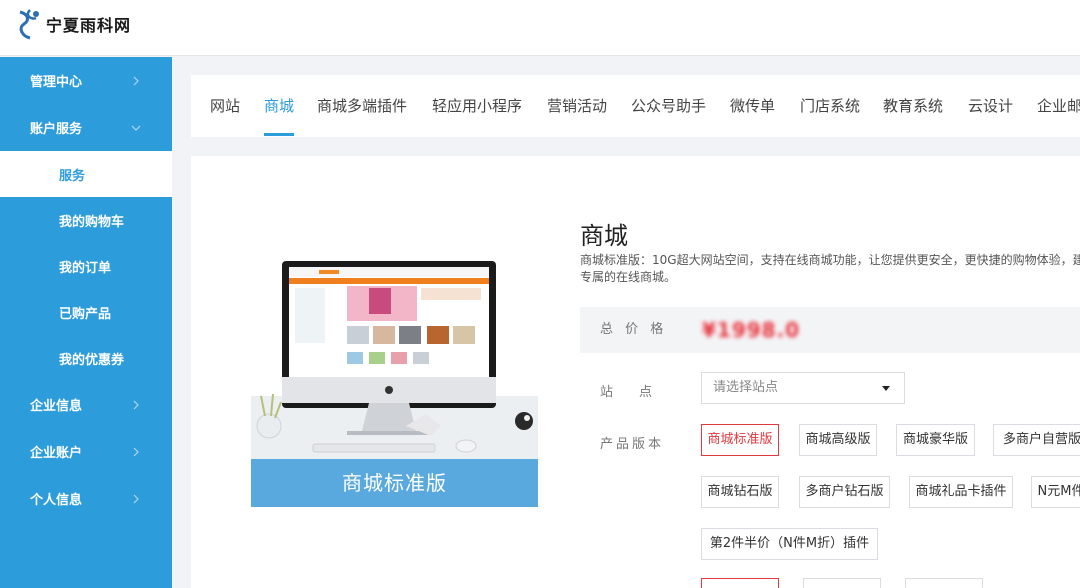 The width and height of the screenshot is (1080, 588). Describe the element at coordinates (394, 483) in the screenshot. I see `product-banner: 商城标准版` at that location.